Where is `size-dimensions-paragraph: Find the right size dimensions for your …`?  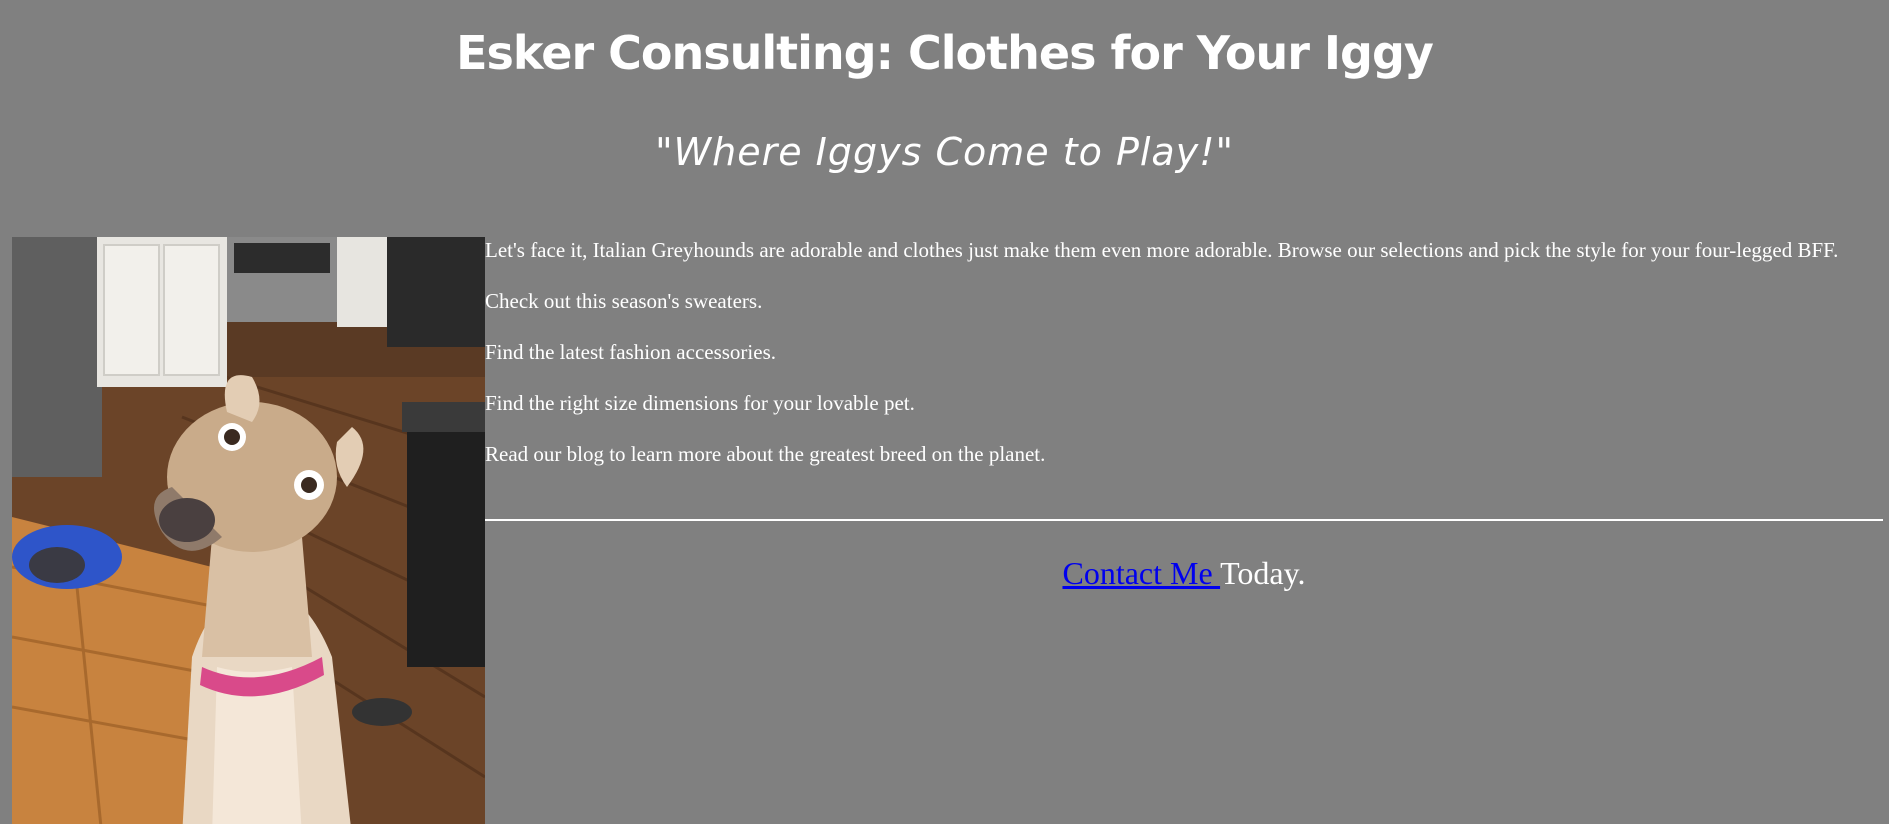
size-dimensions-paragraph: Find the right size dimensions for your … is located at coordinates (700, 403).